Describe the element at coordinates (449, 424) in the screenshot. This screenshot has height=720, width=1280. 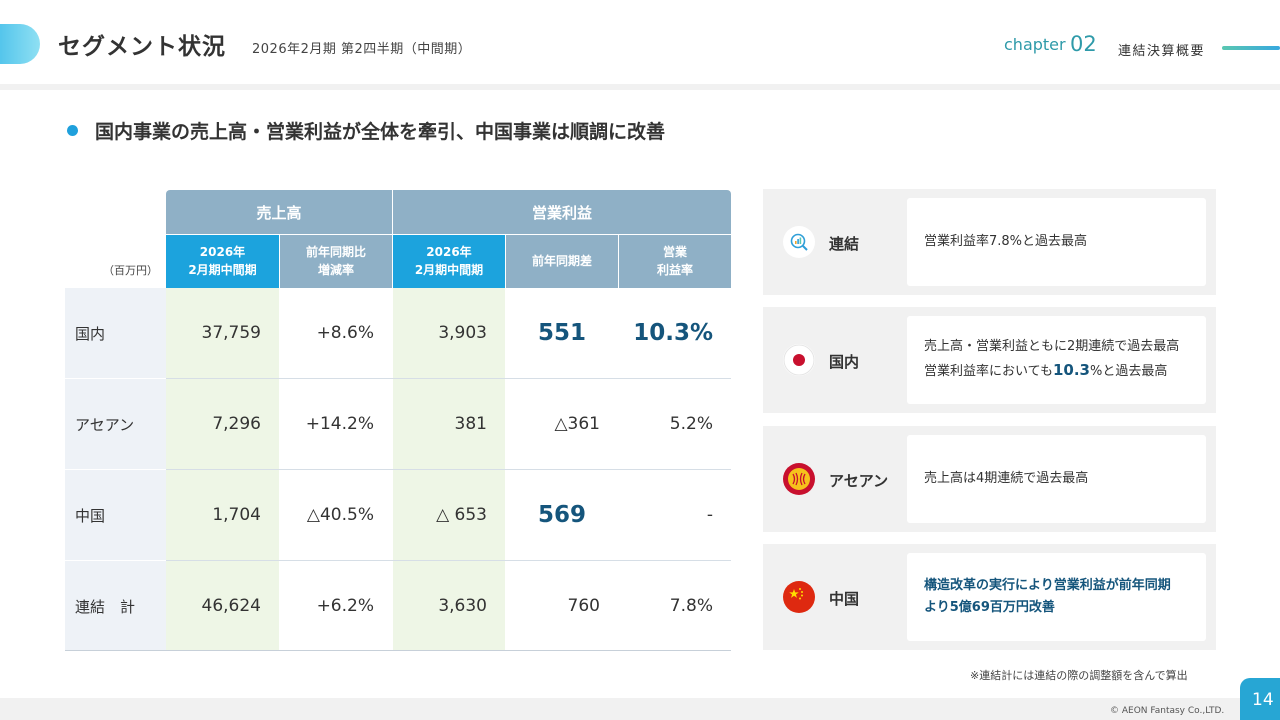
I see `cell-asean-op: 381` at that location.